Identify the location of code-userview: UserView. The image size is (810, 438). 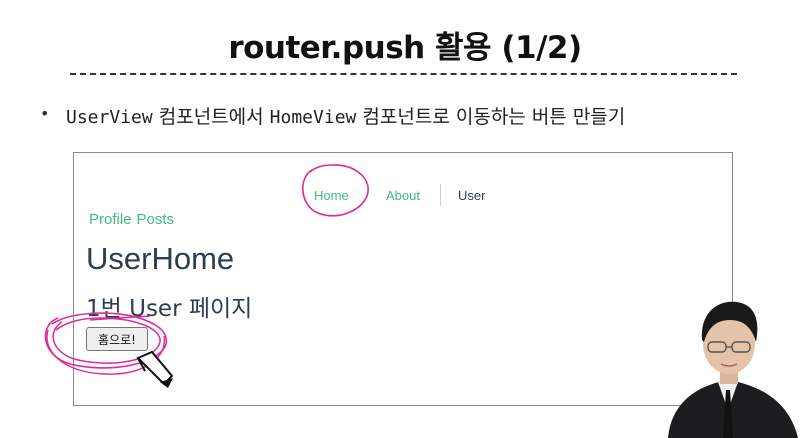
(109, 117).